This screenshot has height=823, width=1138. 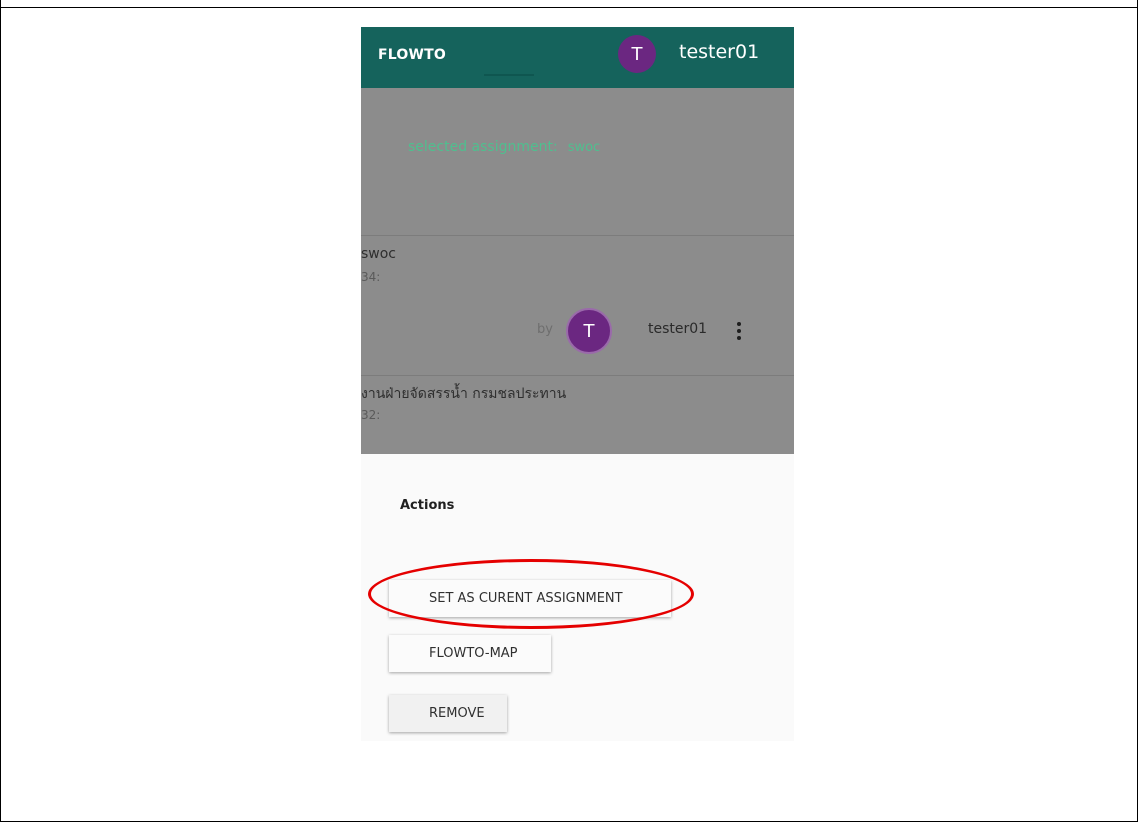 I want to click on app-title: FLOWTO, so click(x=412, y=55).